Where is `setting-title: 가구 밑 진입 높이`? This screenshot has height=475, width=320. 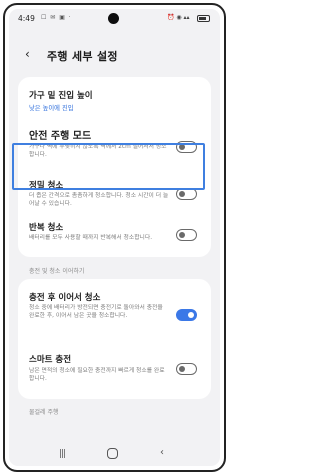 setting-title: 가구 밑 진입 높이 is located at coordinates (61, 96).